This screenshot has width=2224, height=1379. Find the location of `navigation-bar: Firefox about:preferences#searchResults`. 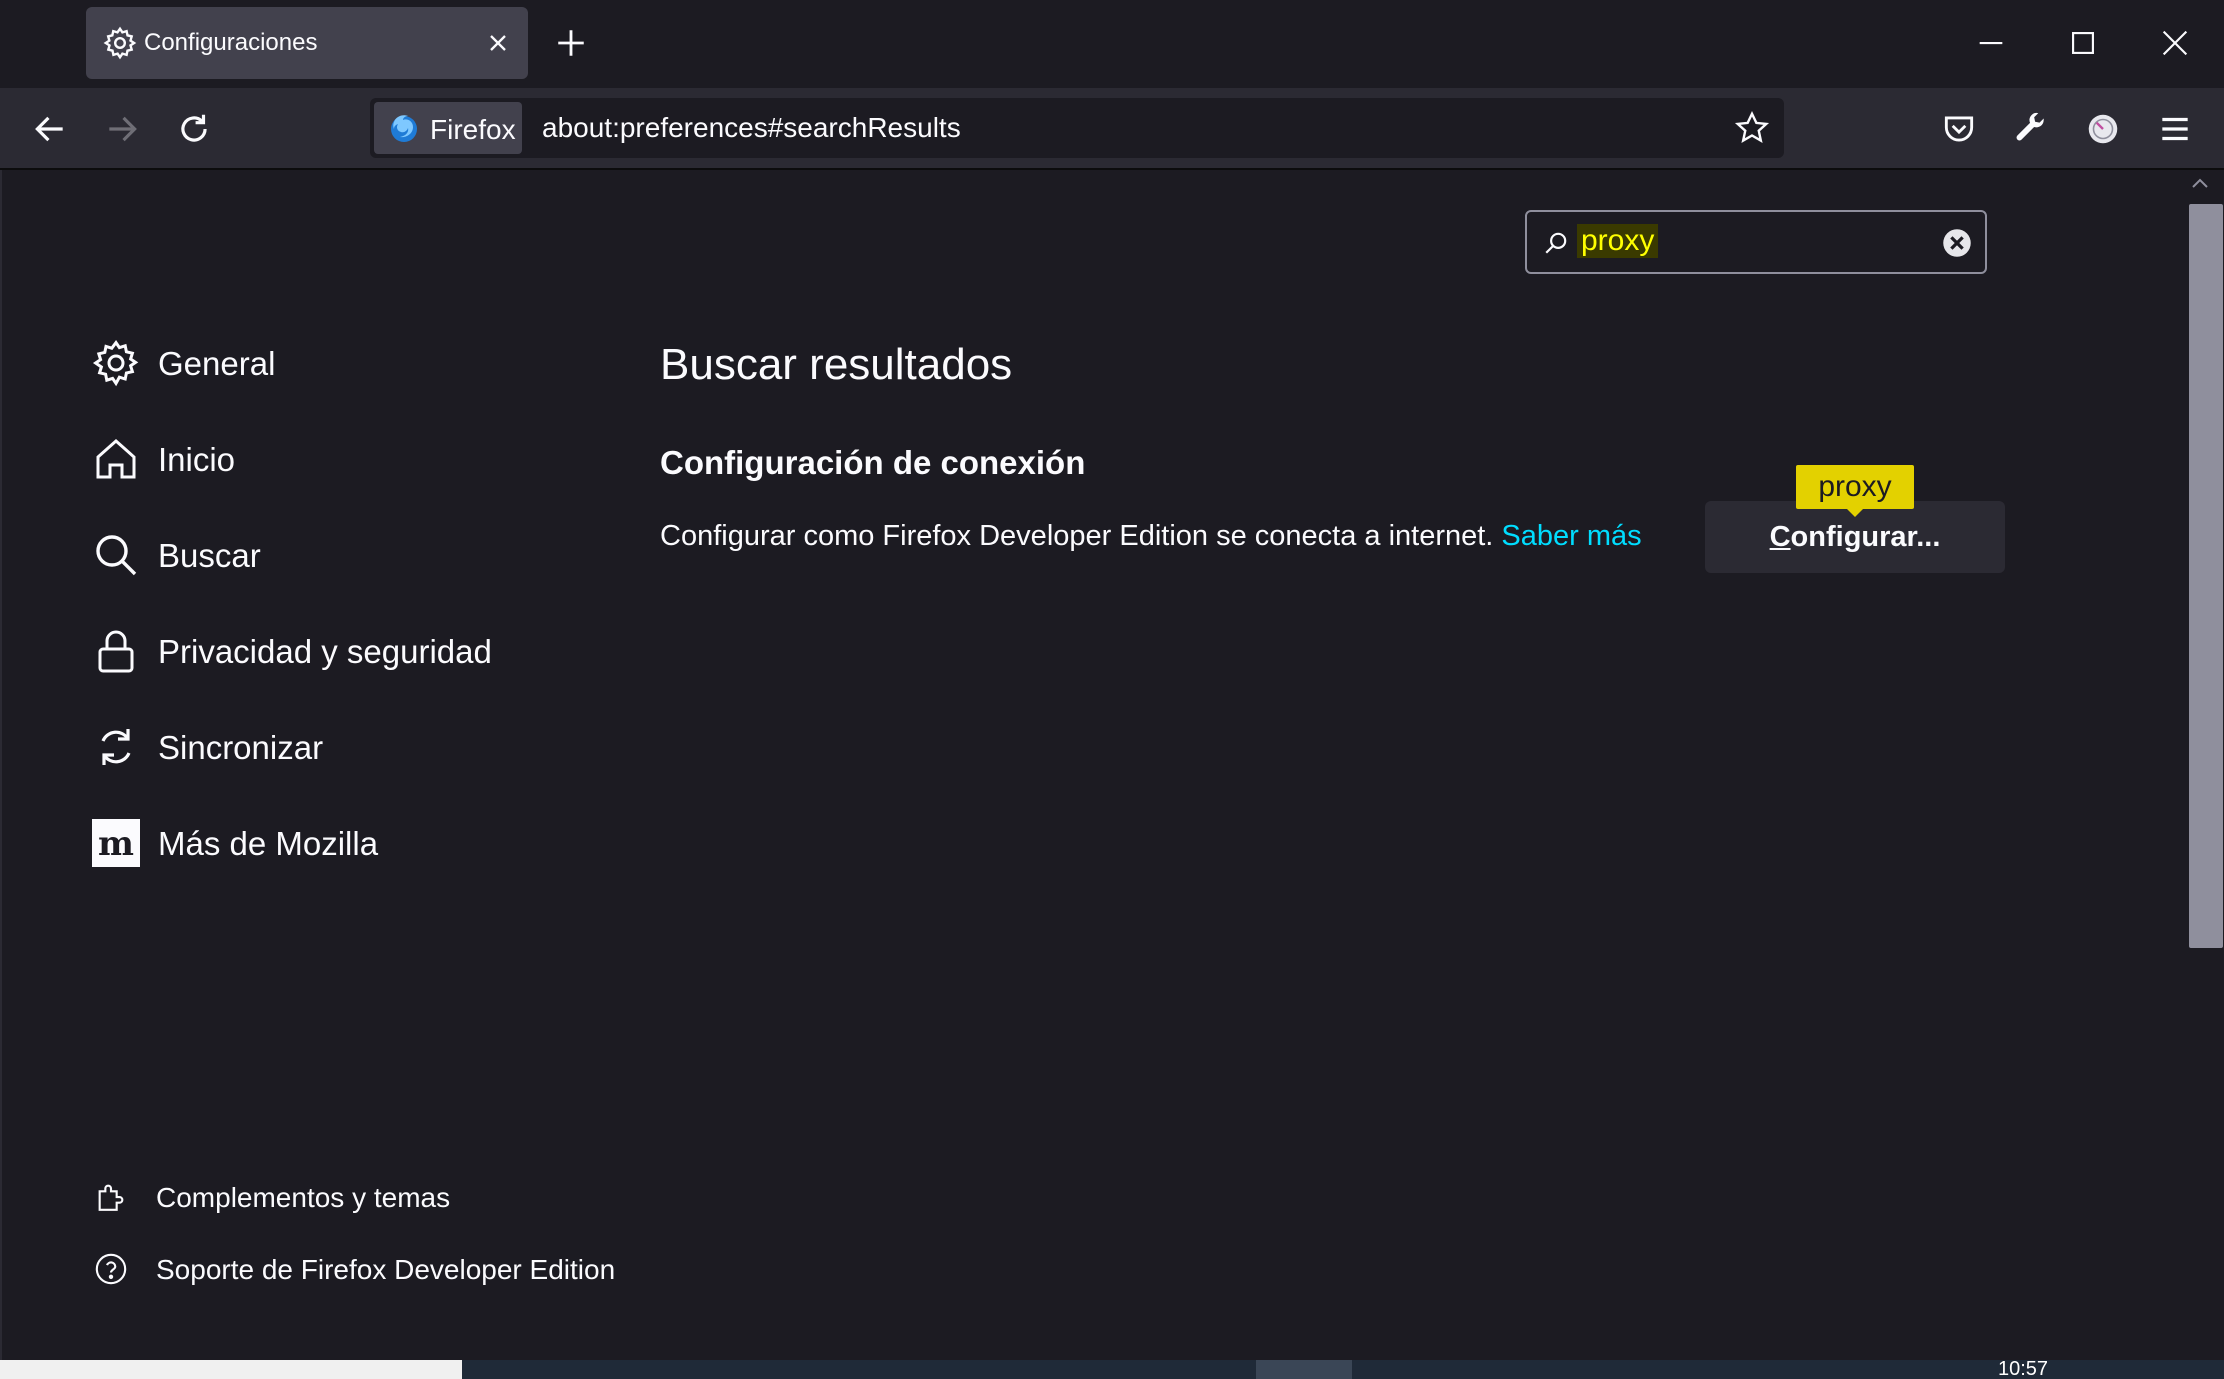

navigation-bar: Firefox about:preferences#searchResults is located at coordinates (1112, 129).